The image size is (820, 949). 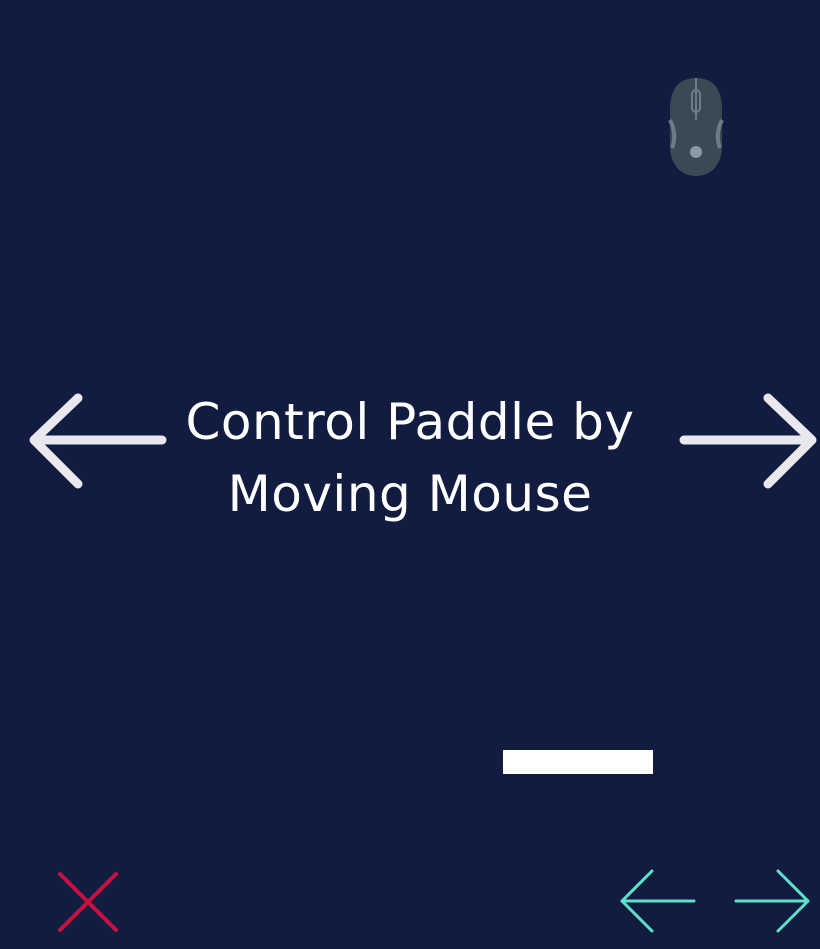 What do you see at coordinates (410, 422) in the screenshot?
I see `instruction-line-1: Control Paddle by` at bounding box center [410, 422].